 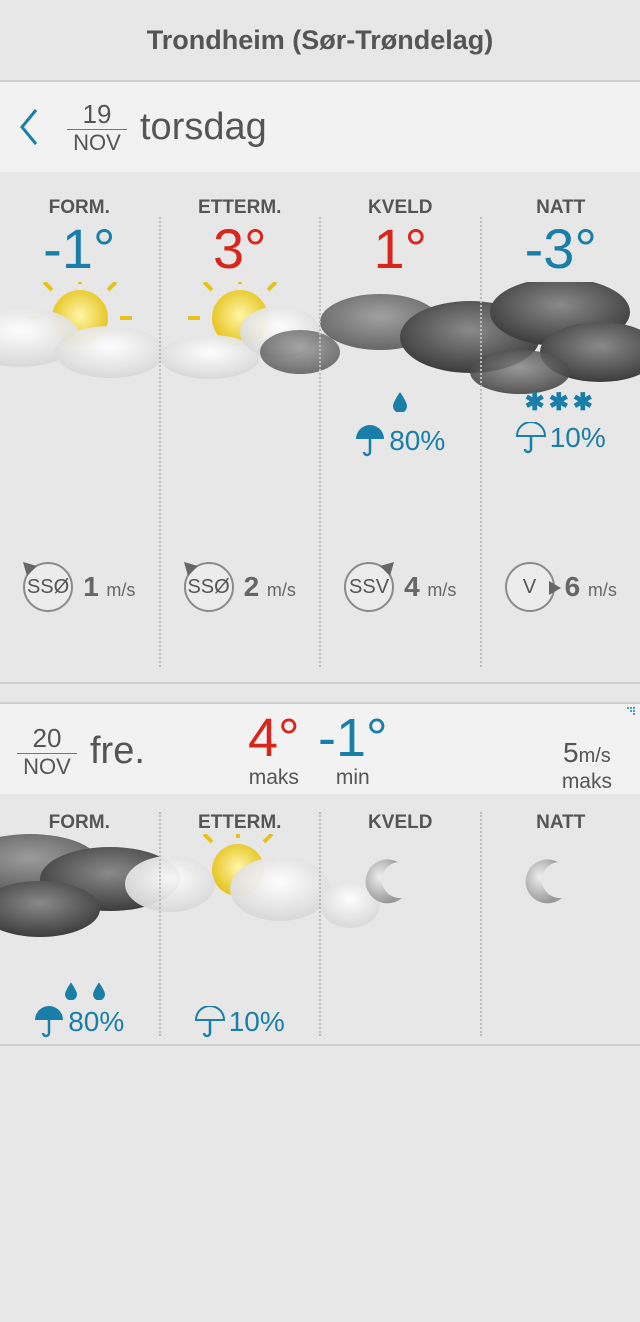 What do you see at coordinates (203, 126) in the screenshot?
I see `weekday-label: torsdag` at bounding box center [203, 126].